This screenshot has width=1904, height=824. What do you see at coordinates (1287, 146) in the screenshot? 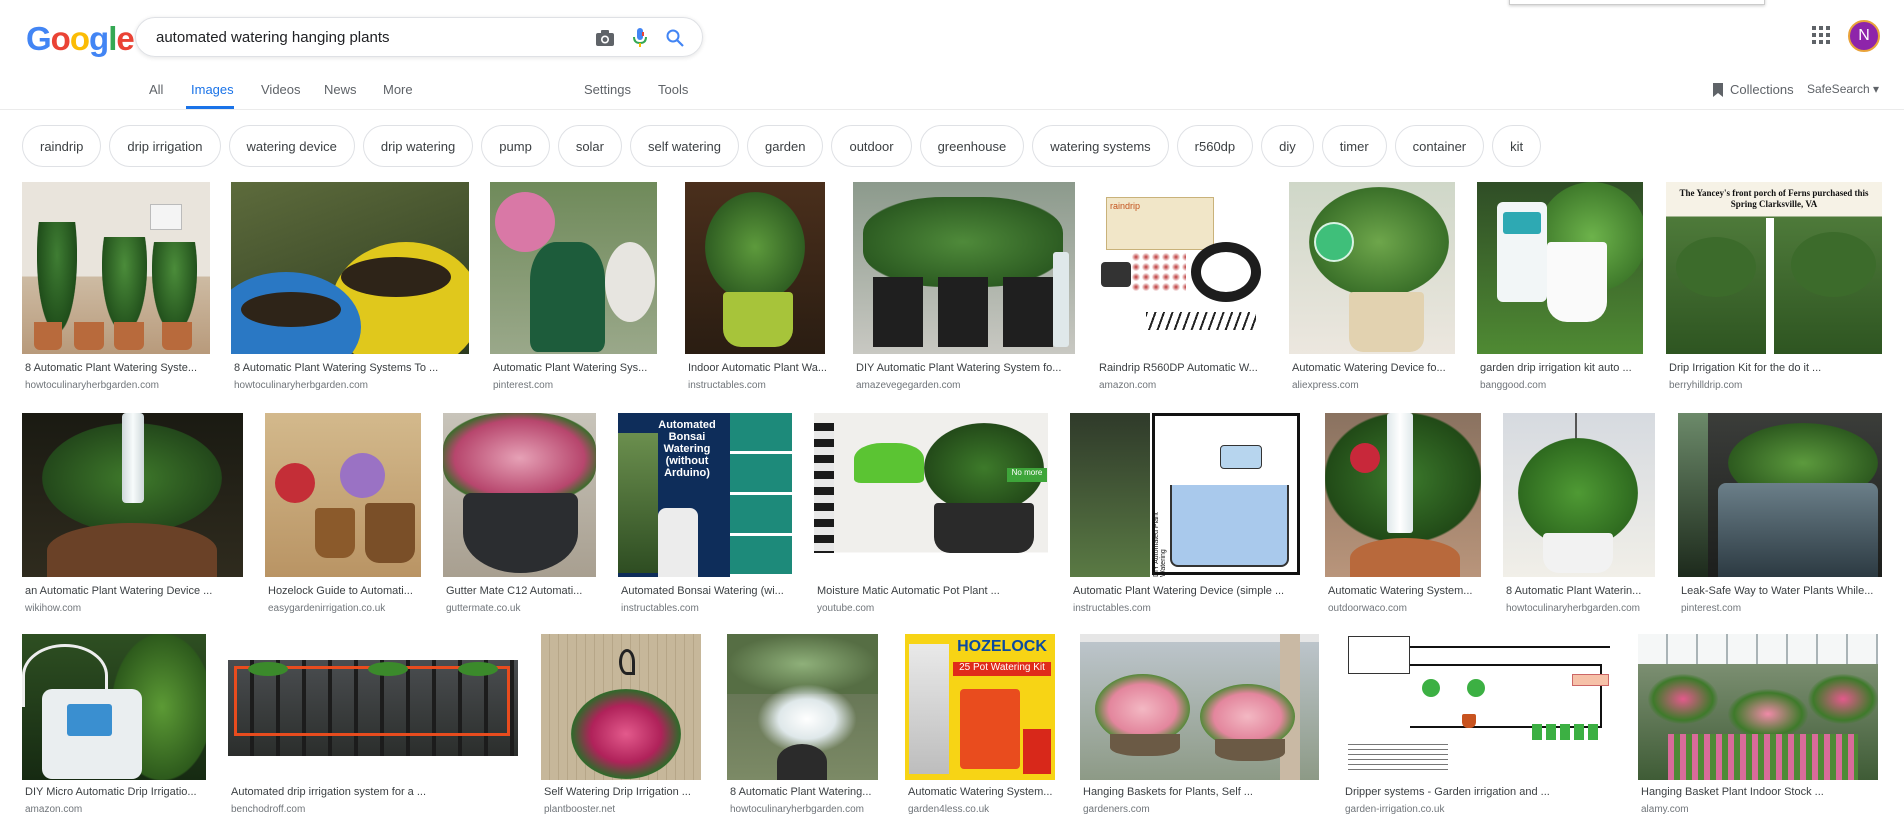
I see `chip-diy: diy` at bounding box center [1287, 146].